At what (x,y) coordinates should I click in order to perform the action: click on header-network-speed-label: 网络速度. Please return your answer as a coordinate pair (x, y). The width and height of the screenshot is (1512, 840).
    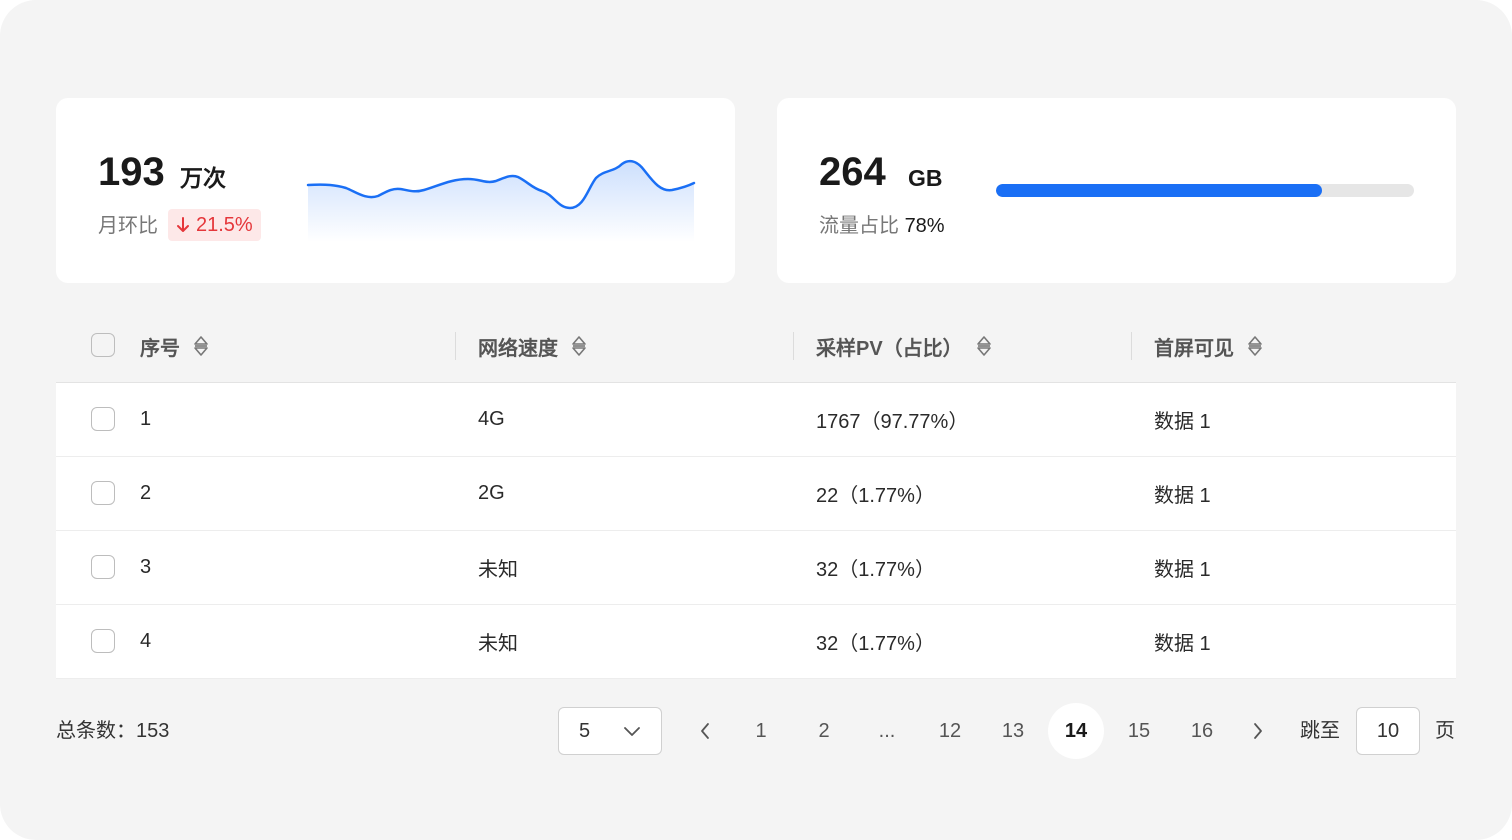
    Looking at the image, I should click on (518, 348).